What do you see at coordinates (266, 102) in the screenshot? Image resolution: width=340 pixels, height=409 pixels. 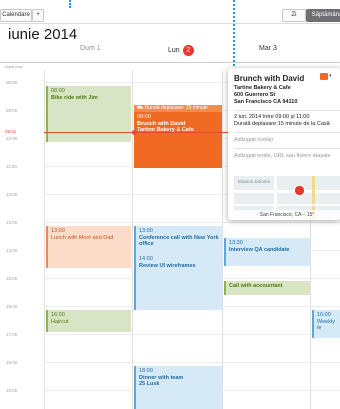 I see `popover-address-line: San Francisco CA 94110` at bounding box center [266, 102].